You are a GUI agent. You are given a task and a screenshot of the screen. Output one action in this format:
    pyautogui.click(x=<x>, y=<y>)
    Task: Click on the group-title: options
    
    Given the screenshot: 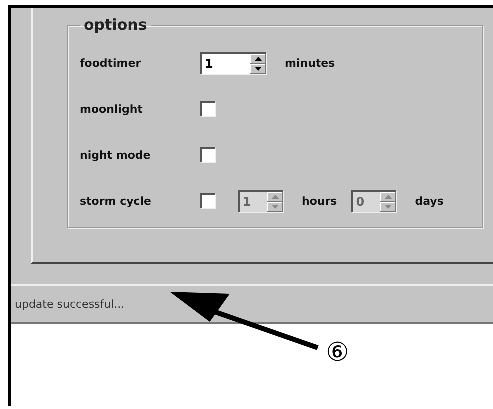 What is the action you would take?
    pyautogui.click(x=115, y=25)
    